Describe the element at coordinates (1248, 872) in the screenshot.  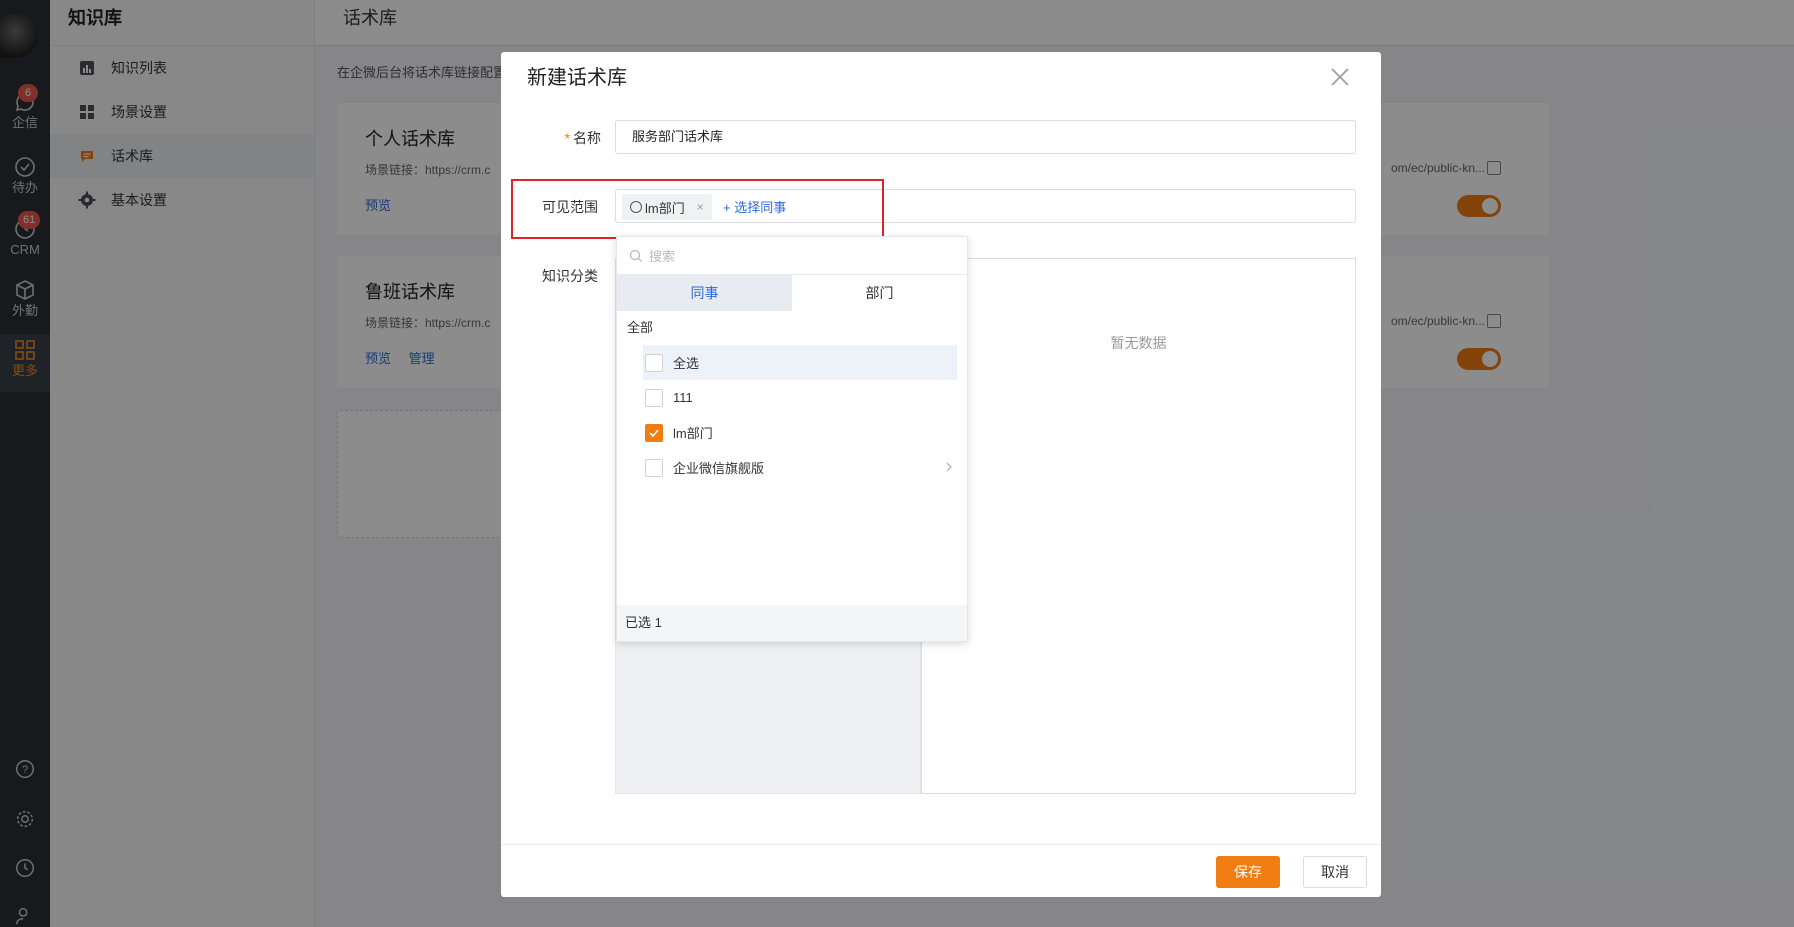
I see `save-button: 保存` at that location.